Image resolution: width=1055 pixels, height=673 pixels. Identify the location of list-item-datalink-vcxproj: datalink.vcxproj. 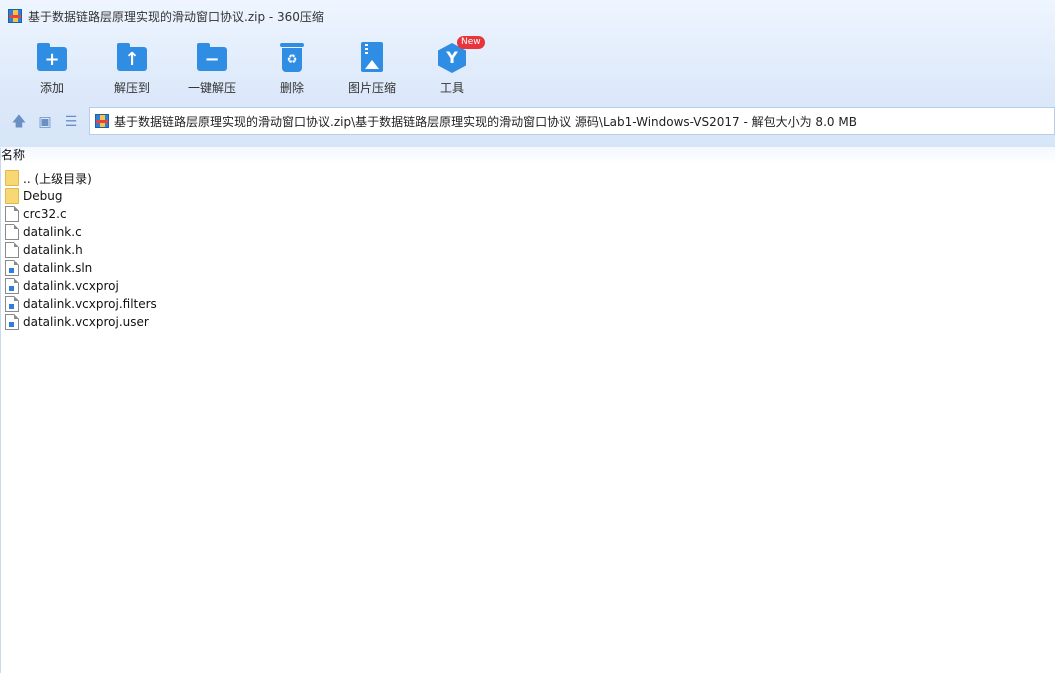
(527, 286).